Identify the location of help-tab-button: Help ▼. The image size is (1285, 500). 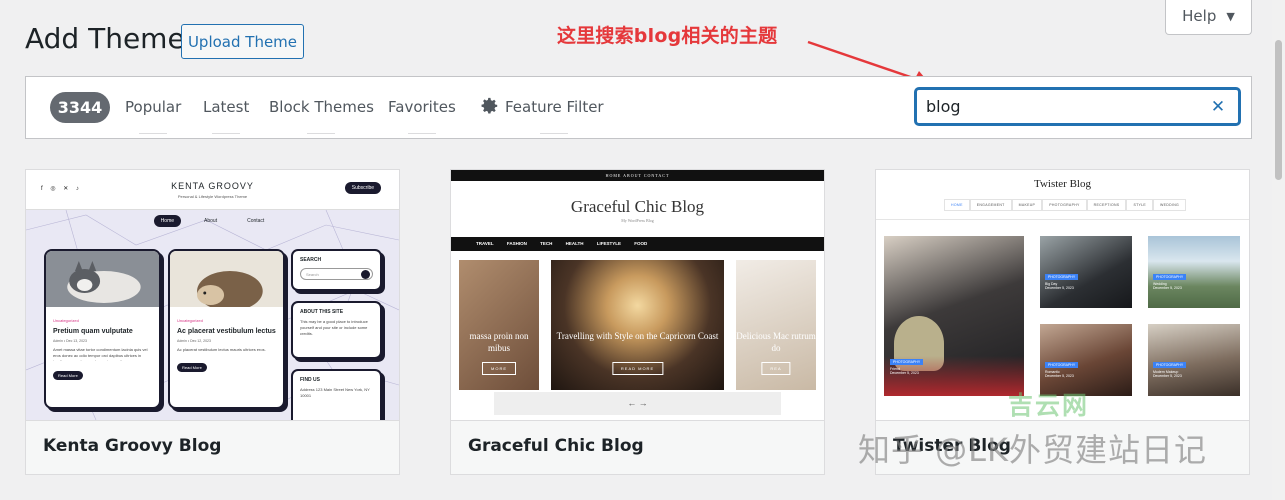
(1208, 17).